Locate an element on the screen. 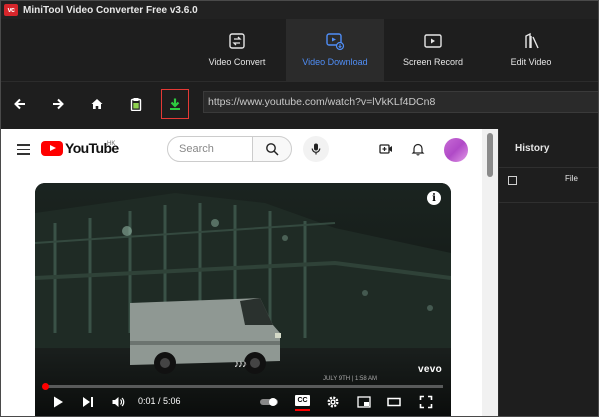 The height and width of the screenshot is (417, 599). app-logo: vc is located at coordinates (11, 10).